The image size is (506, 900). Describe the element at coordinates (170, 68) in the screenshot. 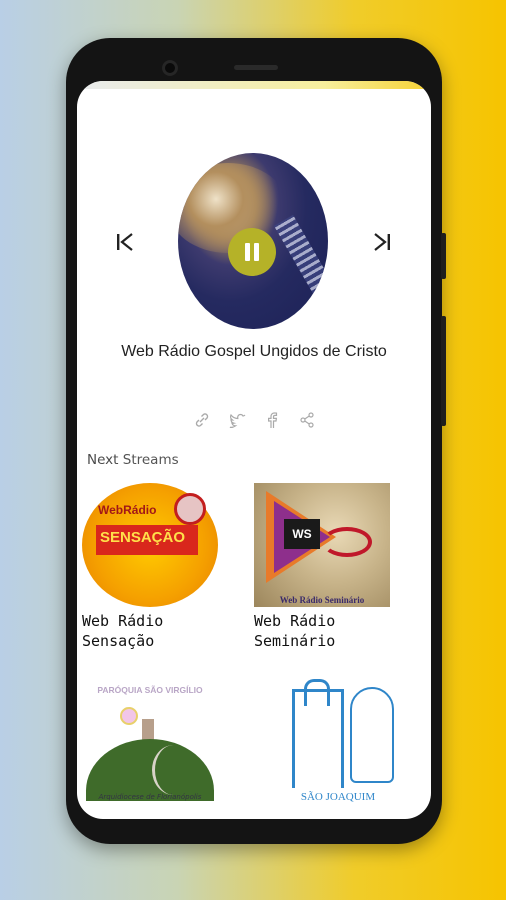

I see `front-camera` at that location.